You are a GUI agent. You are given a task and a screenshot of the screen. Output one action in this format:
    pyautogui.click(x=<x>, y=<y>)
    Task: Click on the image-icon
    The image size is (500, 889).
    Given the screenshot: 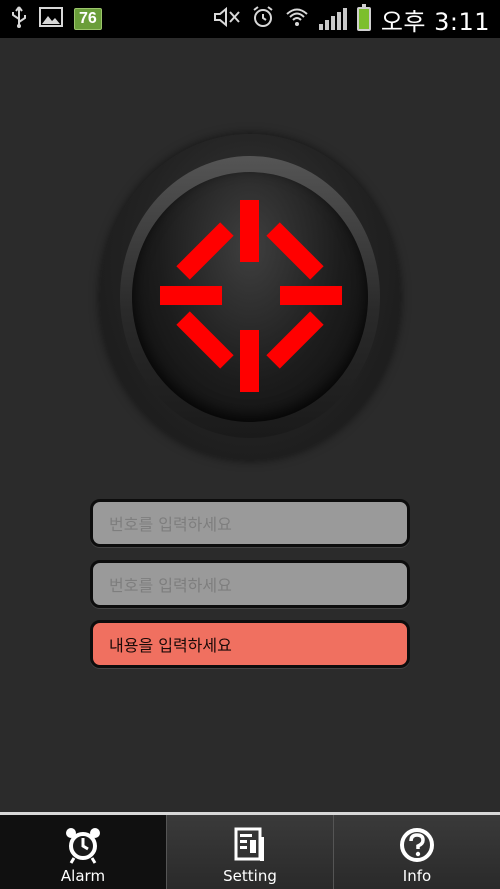 What is the action you would take?
    pyautogui.click(x=51, y=19)
    